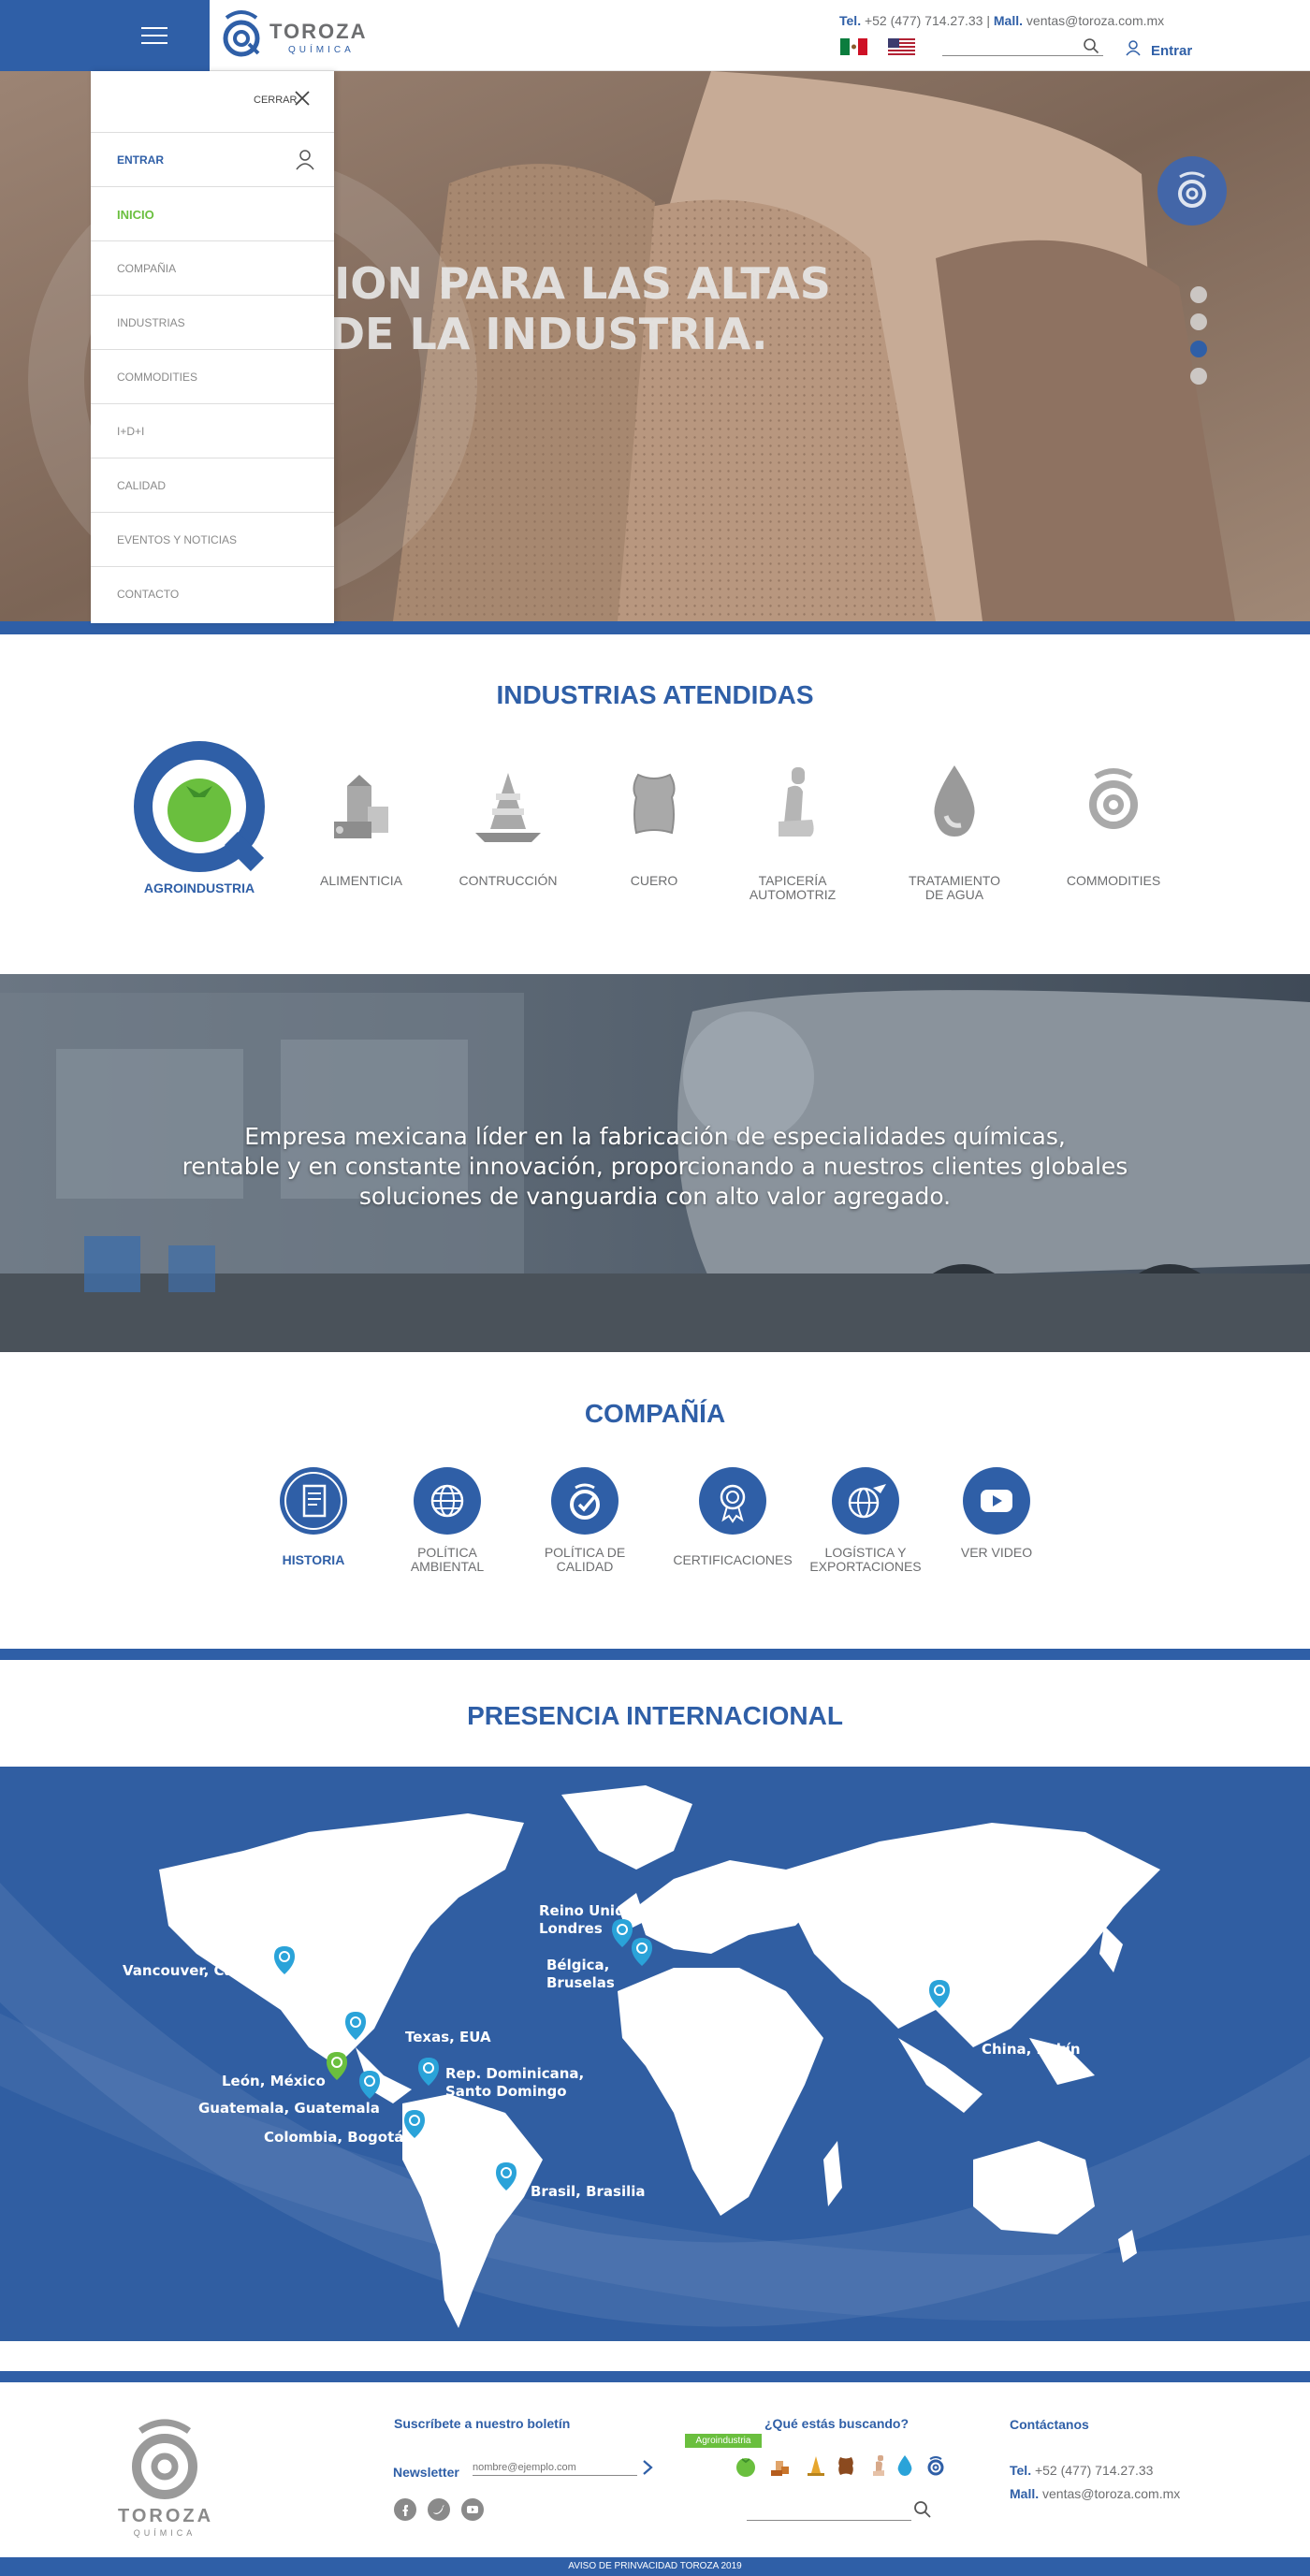 This screenshot has width=1310, height=2576. Describe the element at coordinates (865, 1567) in the screenshot. I see `company-label: EXPORTACIONES` at that location.